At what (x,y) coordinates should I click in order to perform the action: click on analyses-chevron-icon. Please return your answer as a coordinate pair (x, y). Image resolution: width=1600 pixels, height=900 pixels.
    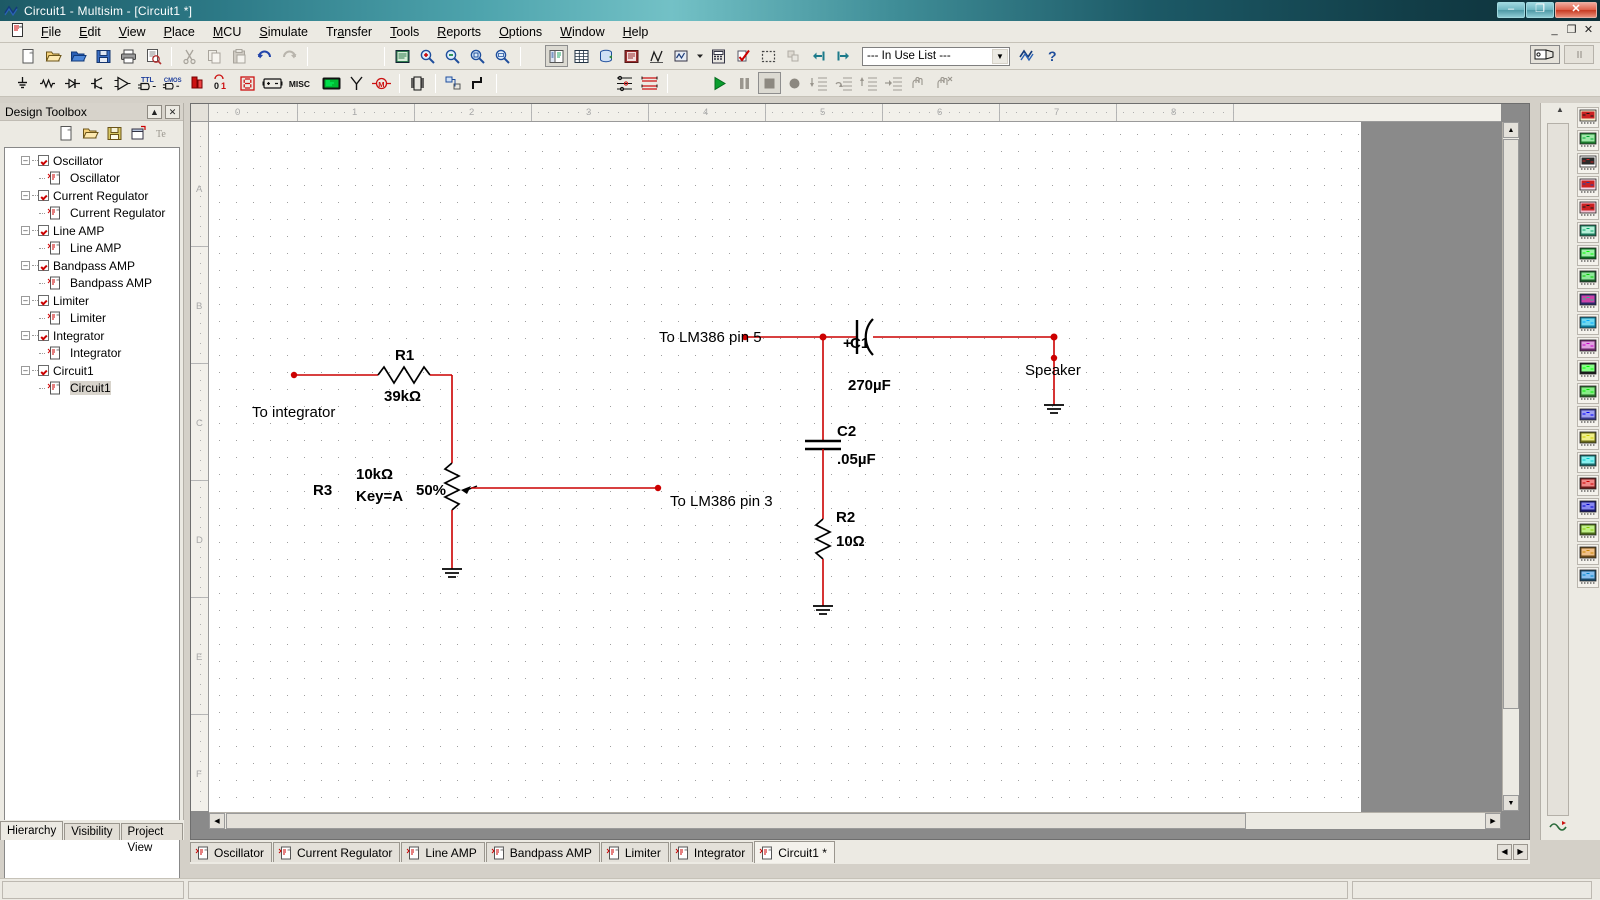
    Looking at the image, I should click on (700, 56).